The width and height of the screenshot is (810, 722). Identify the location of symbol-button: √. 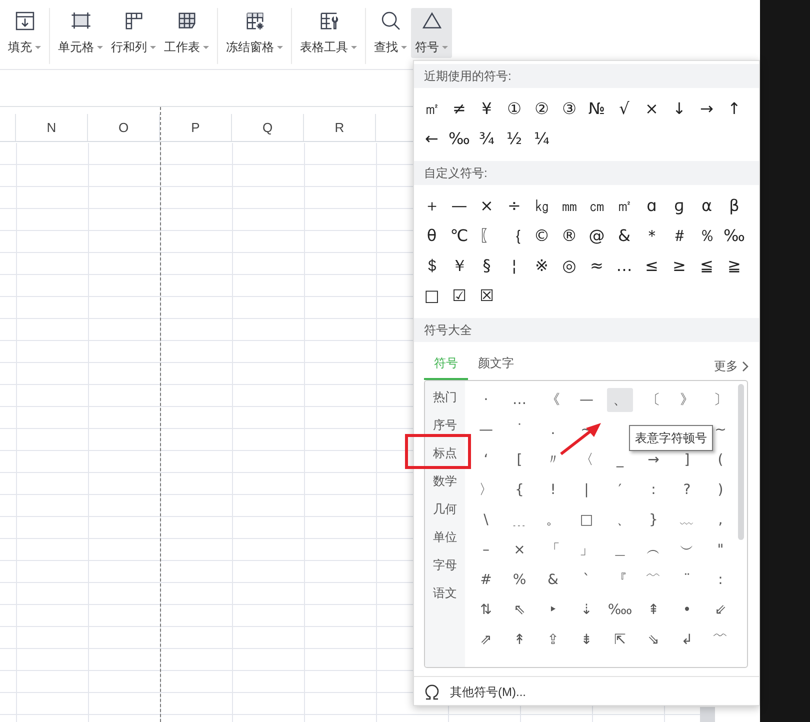
(624, 109).